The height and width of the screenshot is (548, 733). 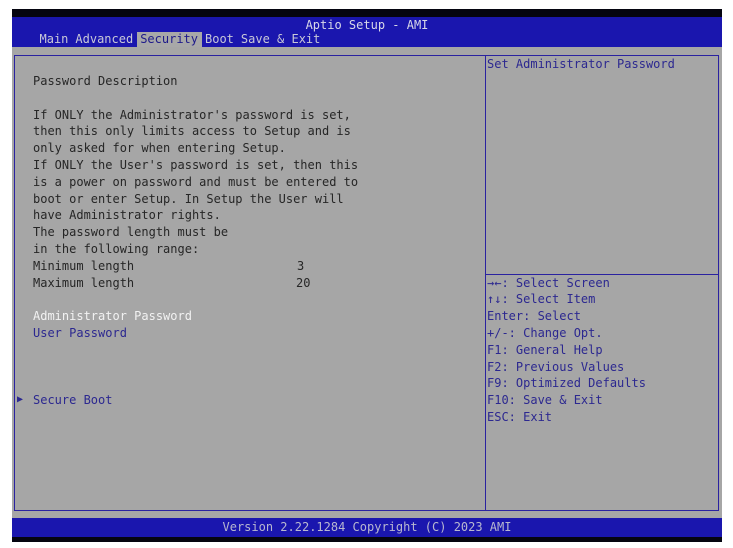 I want to click on description-line: have Administrator rights., so click(x=127, y=215).